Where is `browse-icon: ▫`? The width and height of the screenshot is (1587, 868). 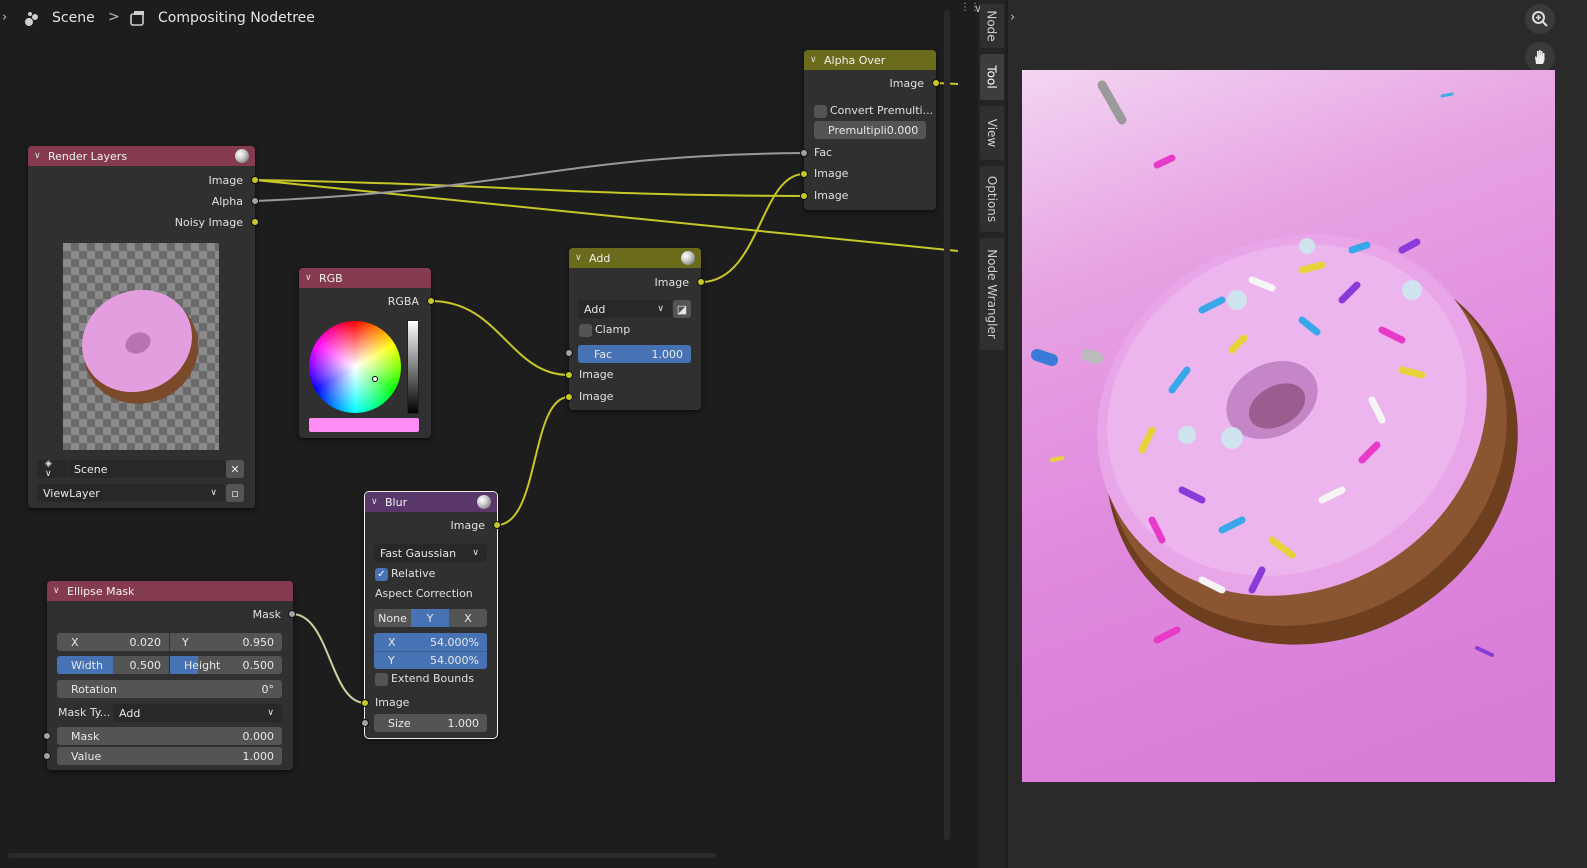 browse-icon: ▫ is located at coordinates (235, 493).